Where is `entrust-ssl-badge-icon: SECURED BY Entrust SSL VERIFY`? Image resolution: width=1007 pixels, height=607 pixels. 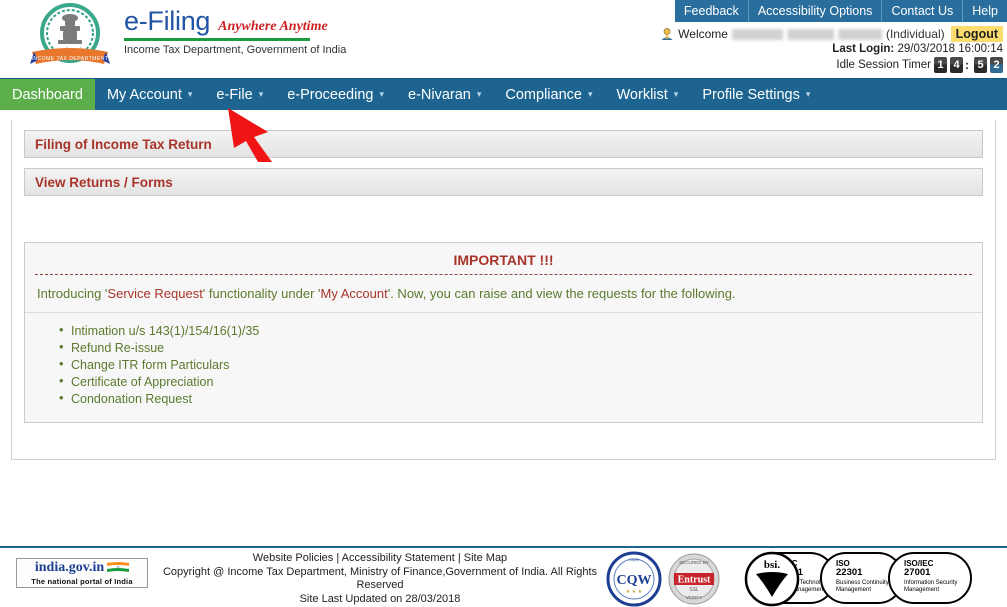 entrust-ssl-badge-icon: SECURED BY Entrust SSL VERIFY is located at coordinates (694, 579).